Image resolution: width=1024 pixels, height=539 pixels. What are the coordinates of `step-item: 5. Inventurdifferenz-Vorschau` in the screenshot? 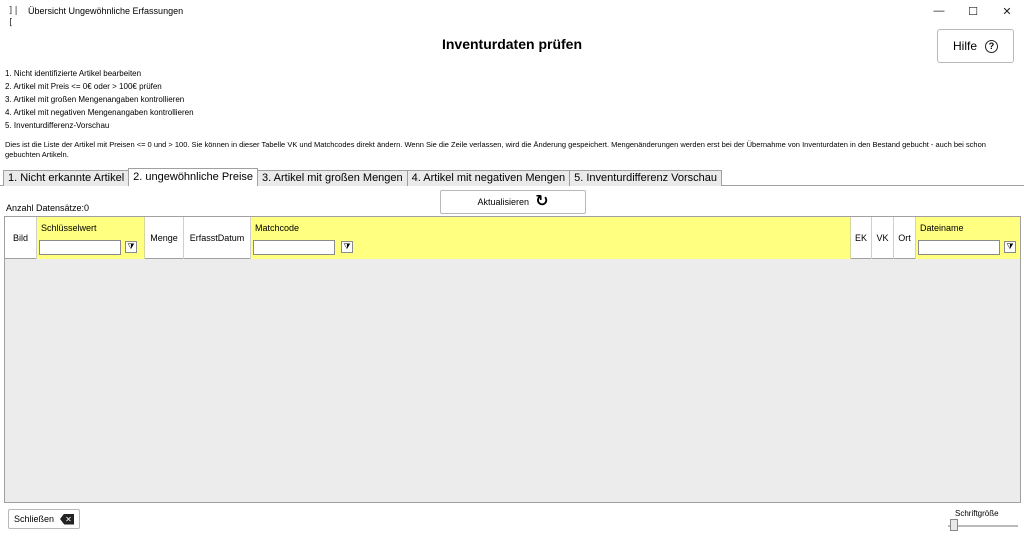 It's located at (57, 125).